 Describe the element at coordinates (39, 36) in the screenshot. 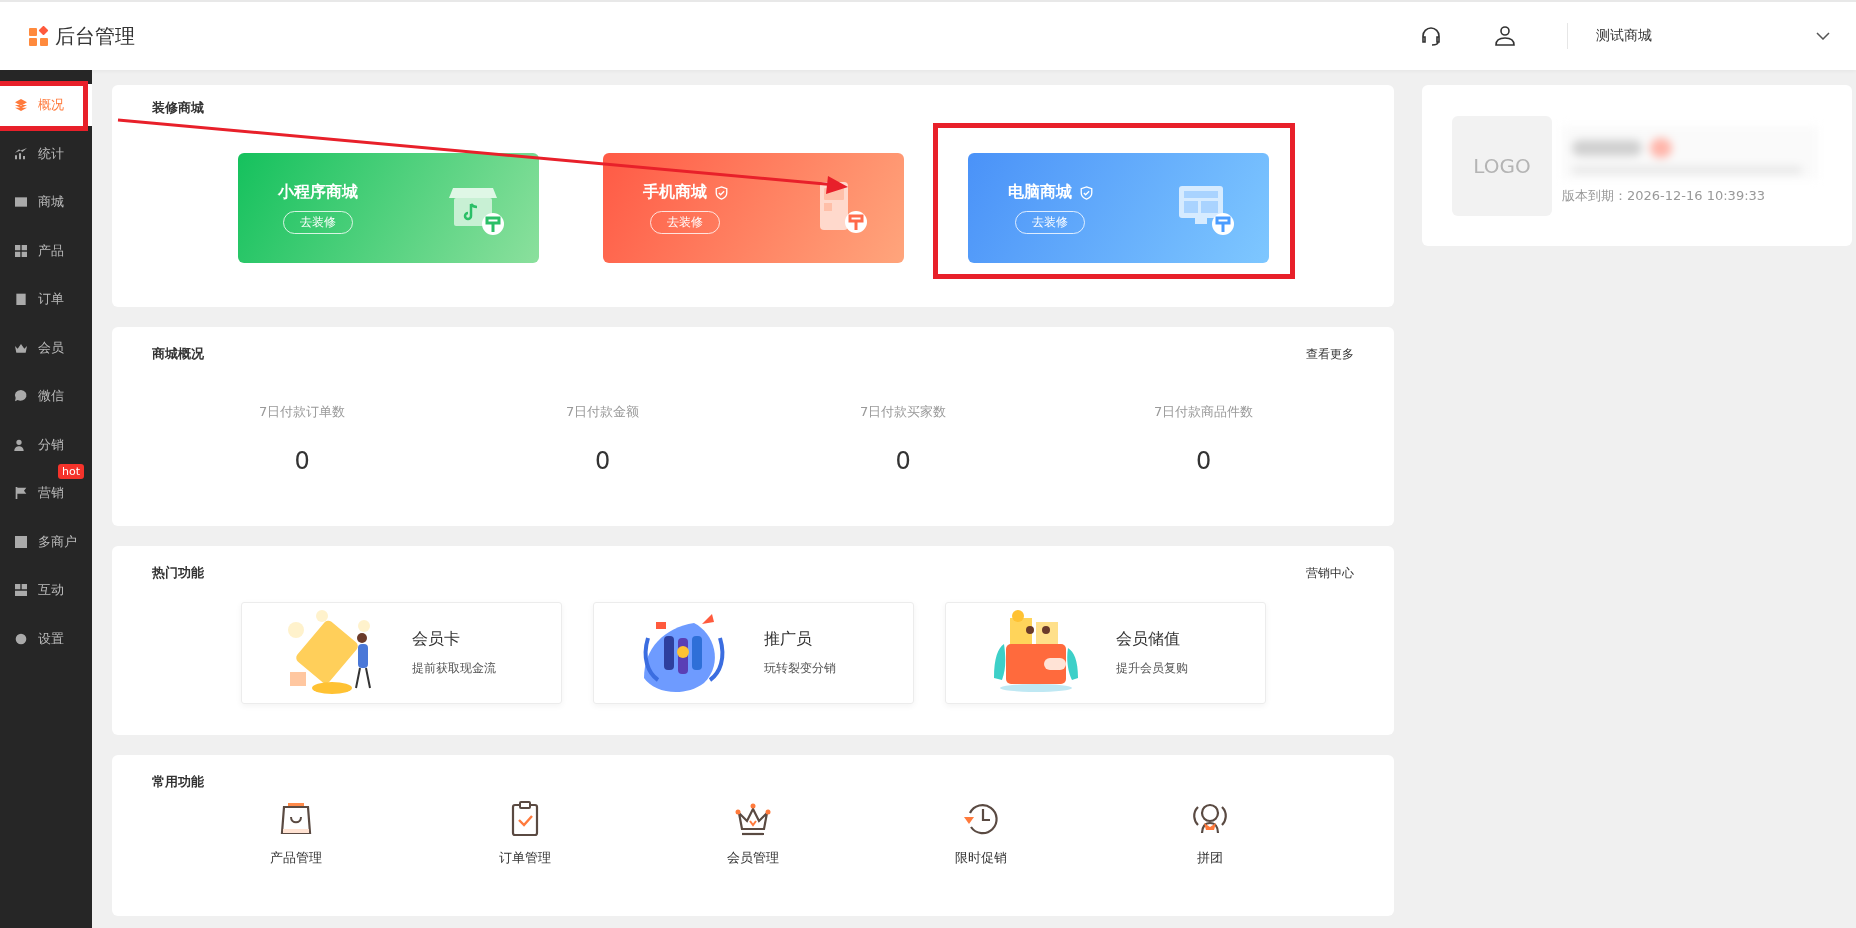

I see `logo-icon` at that location.